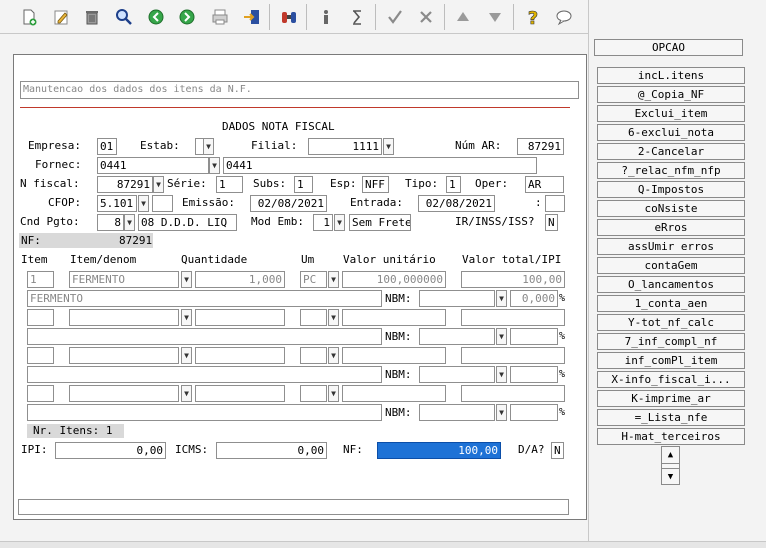 This screenshot has height=548, width=766. Describe the element at coordinates (533, 17) in the screenshot. I see `help-icon: ?` at that location.